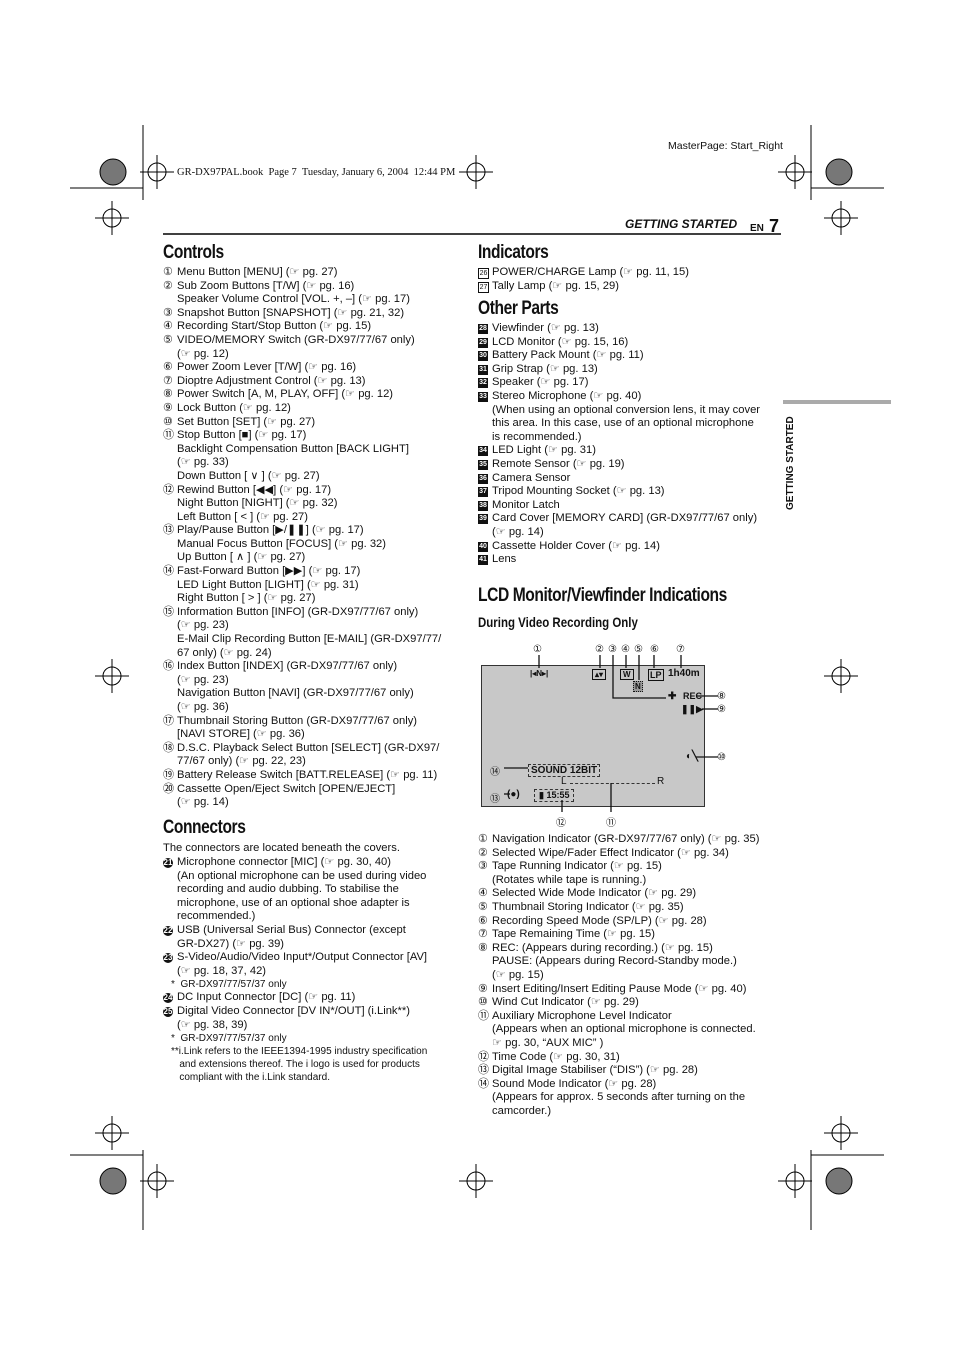 This screenshot has width=954, height=1351. What do you see at coordinates (168, 489) in the screenshot?
I see `item-number: ⑫` at bounding box center [168, 489].